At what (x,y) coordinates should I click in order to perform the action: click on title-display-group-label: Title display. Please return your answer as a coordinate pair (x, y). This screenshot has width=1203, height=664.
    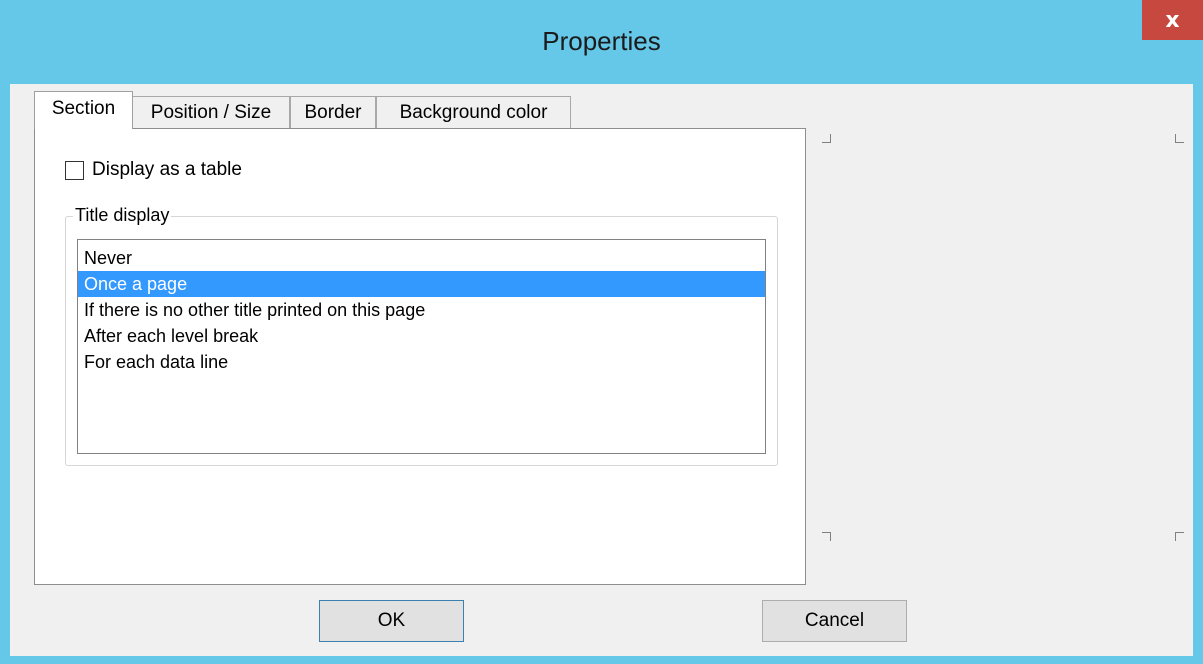
    Looking at the image, I should click on (122, 215).